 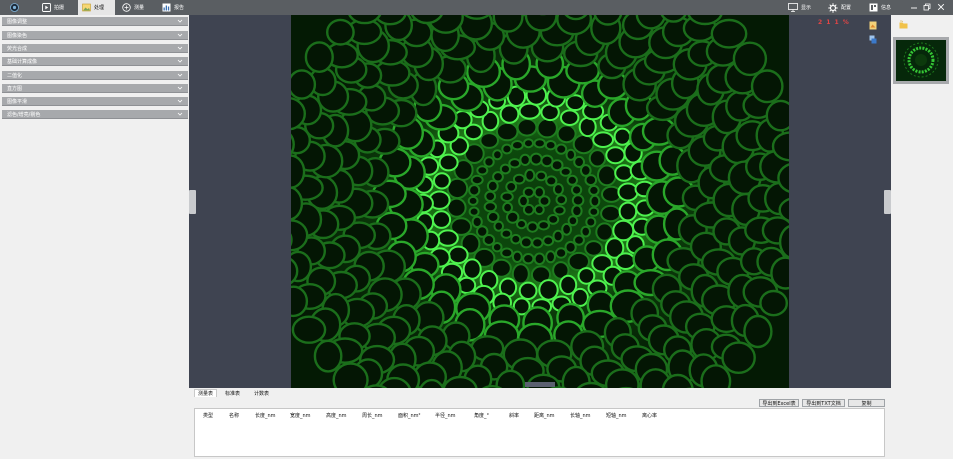 What do you see at coordinates (839, 7) in the screenshot?
I see `config-button: 配置` at bounding box center [839, 7].